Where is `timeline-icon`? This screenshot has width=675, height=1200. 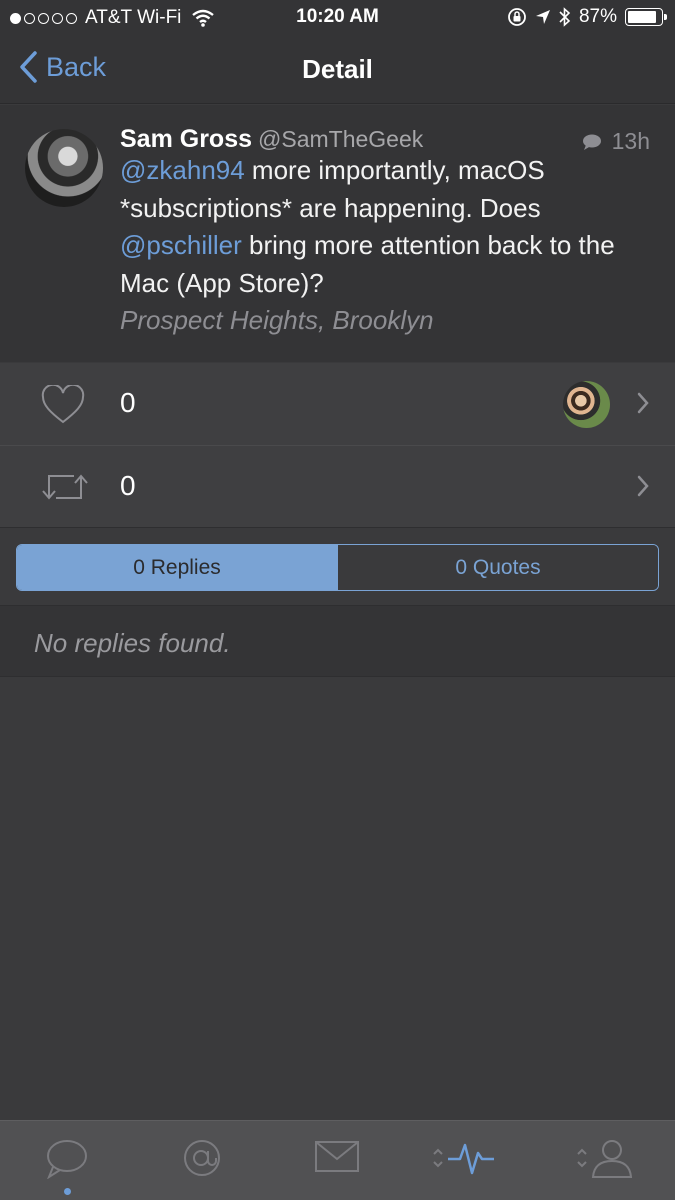
timeline-icon is located at coordinates (67, 1159).